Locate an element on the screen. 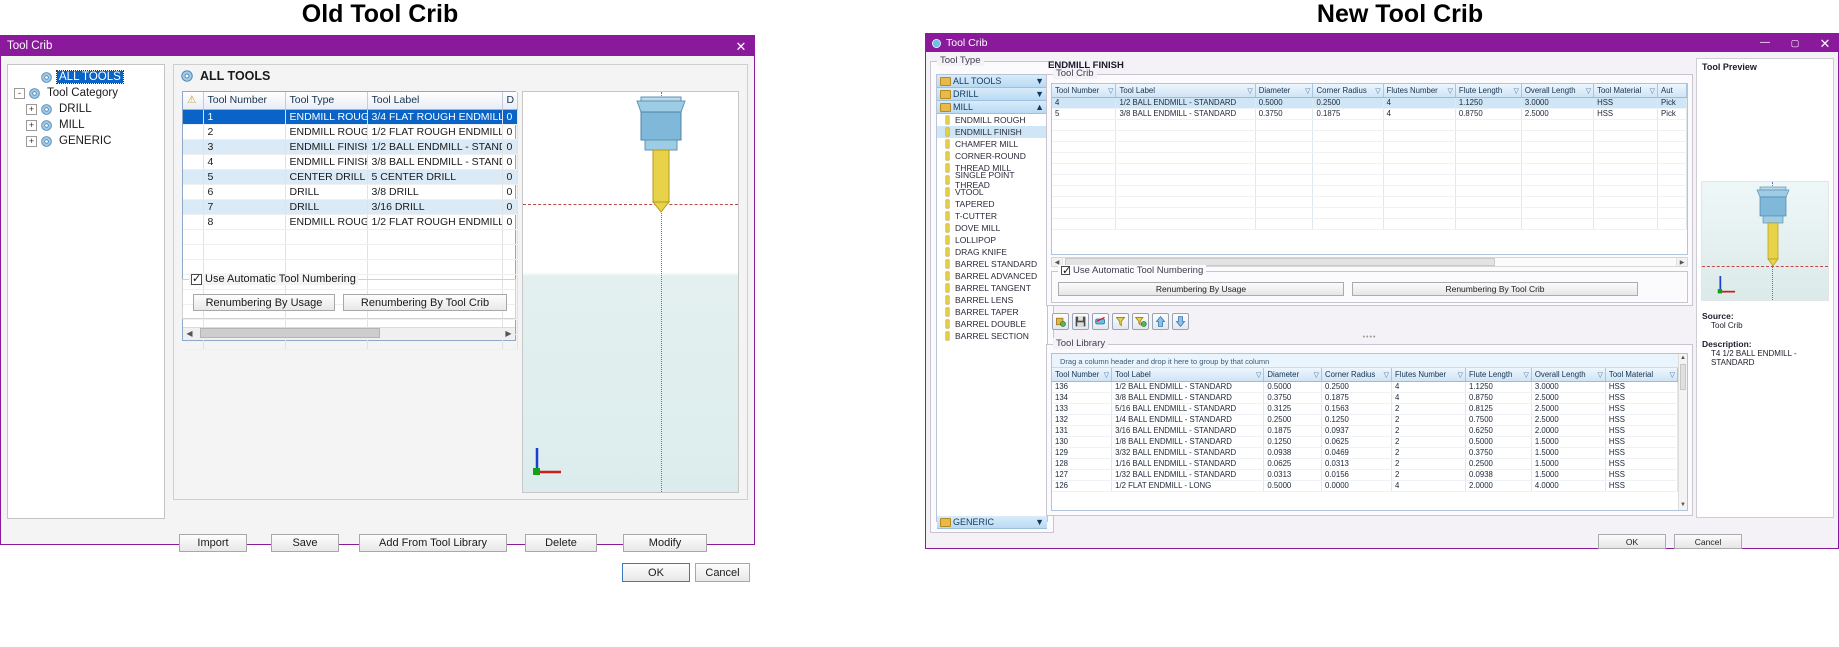 The image size is (1839, 647). save-button is located at coordinates (1080, 321).